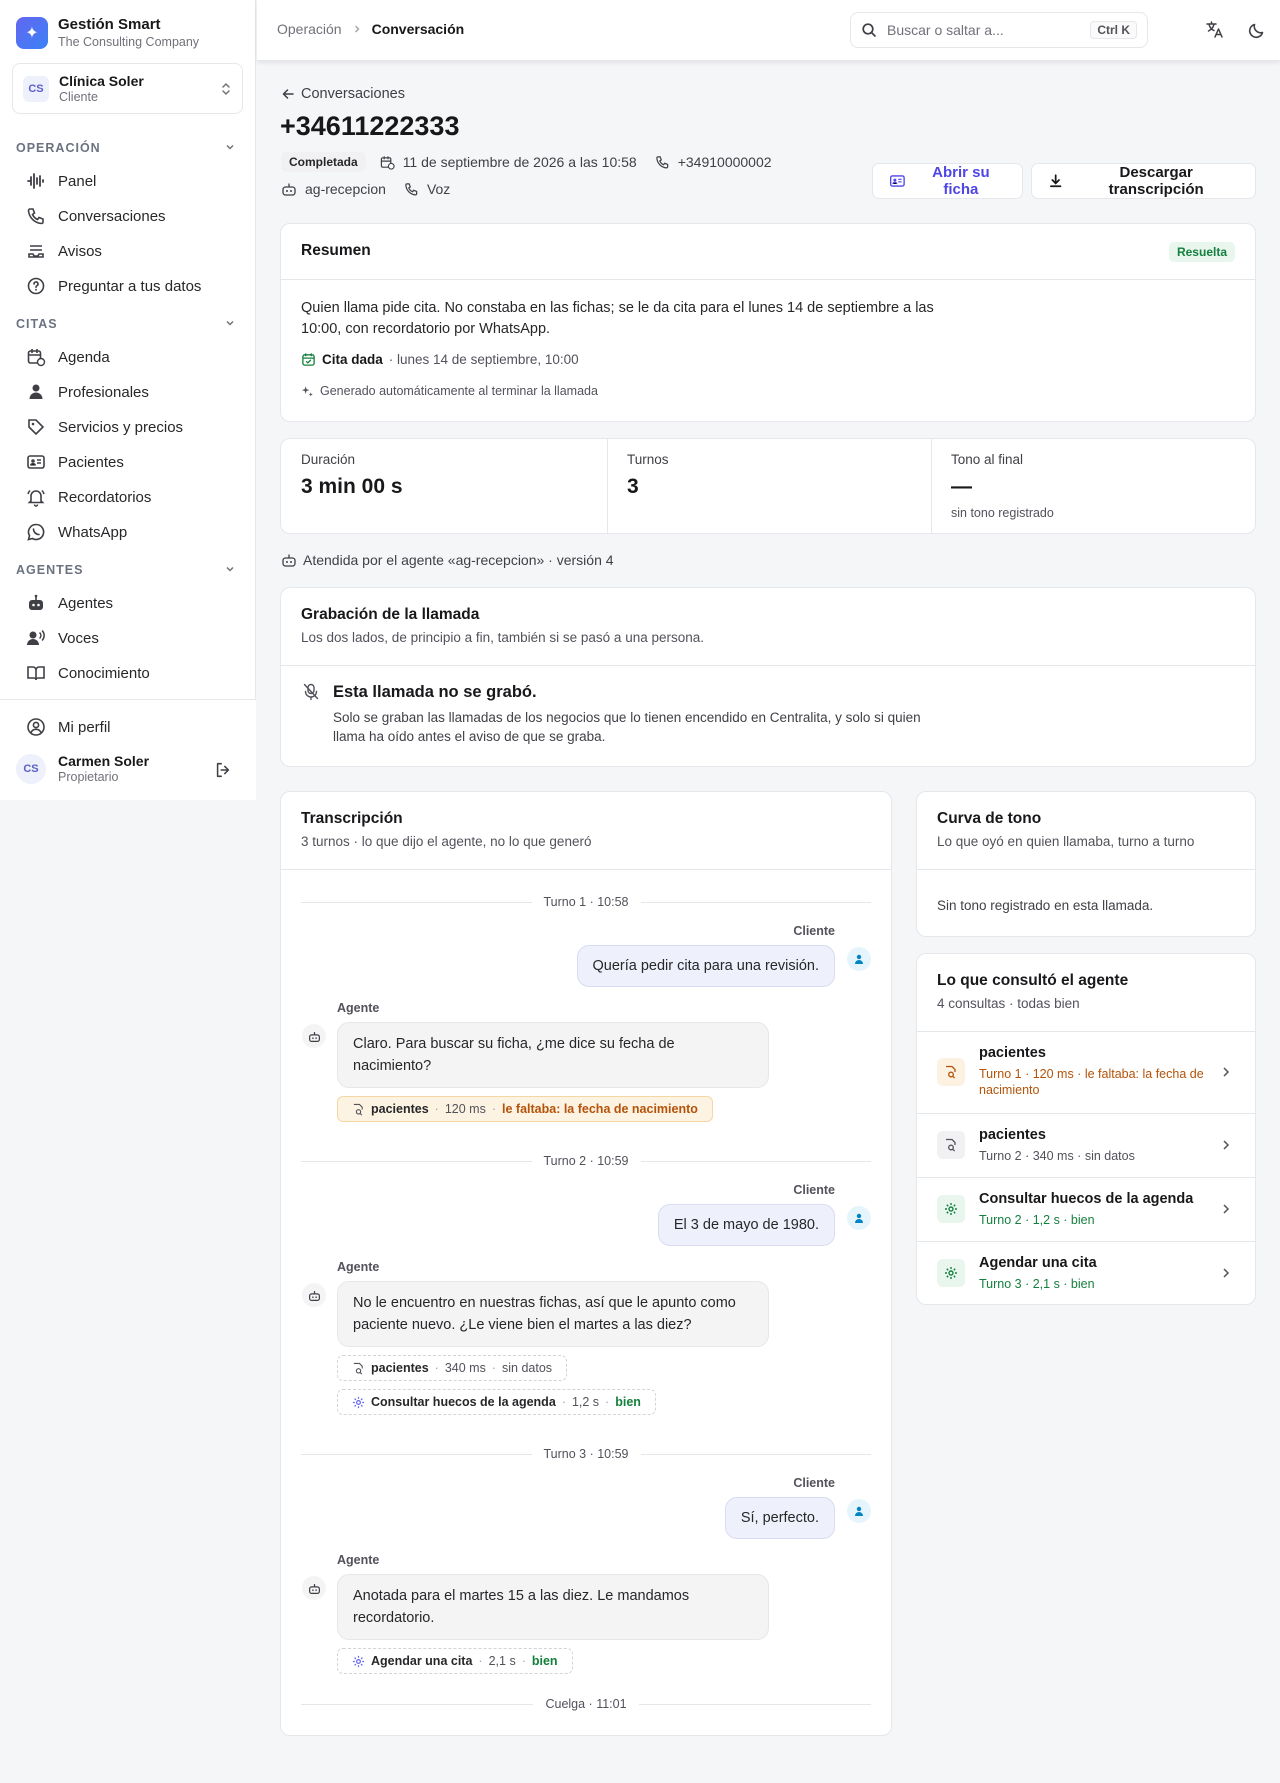 The image size is (1280, 1783). I want to click on sidebar-item-label: Mi perfil, so click(84, 727).